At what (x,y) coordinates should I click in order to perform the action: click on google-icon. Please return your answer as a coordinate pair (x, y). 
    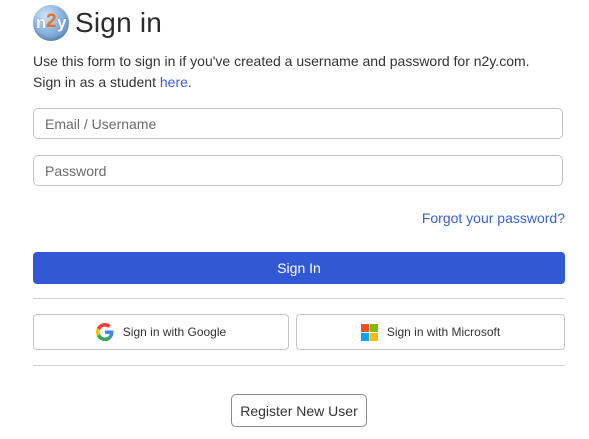
    Looking at the image, I should click on (104, 332).